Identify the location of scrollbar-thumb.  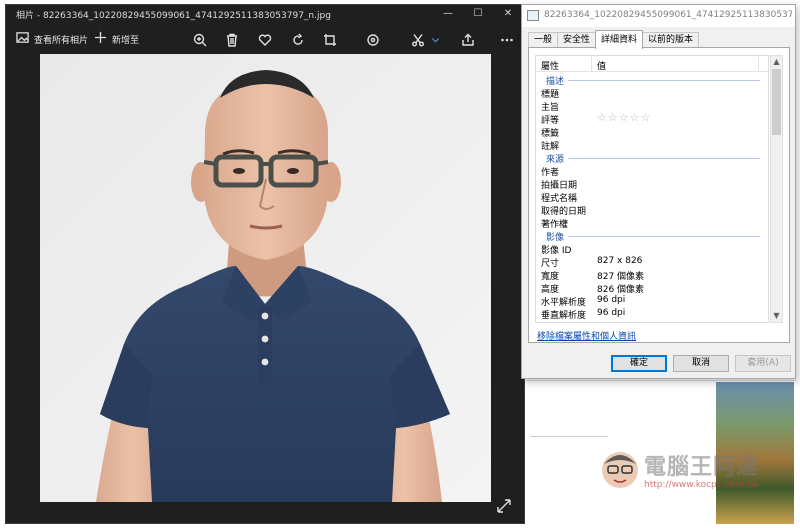
(776, 102).